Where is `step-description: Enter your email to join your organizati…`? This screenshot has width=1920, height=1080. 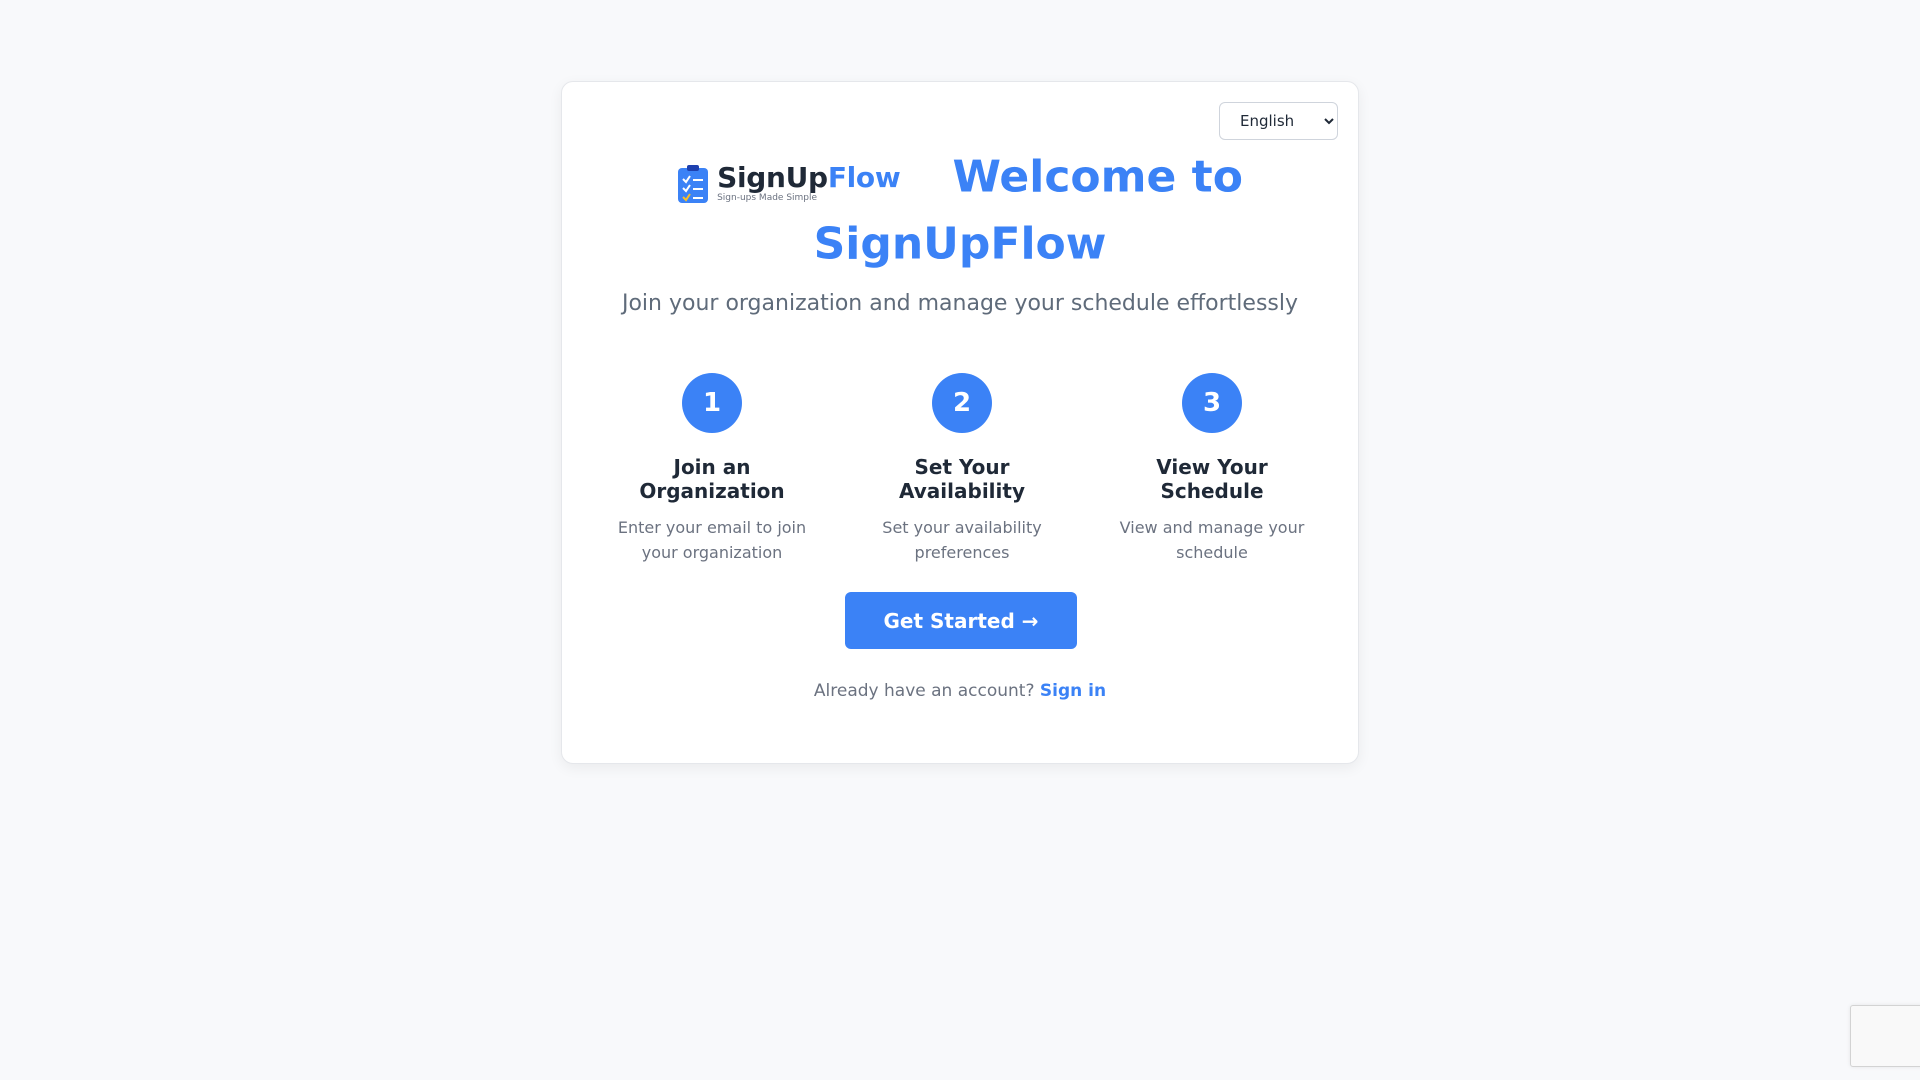
step-description: Enter your email to join your organizati… is located at coordinates (712, 540).